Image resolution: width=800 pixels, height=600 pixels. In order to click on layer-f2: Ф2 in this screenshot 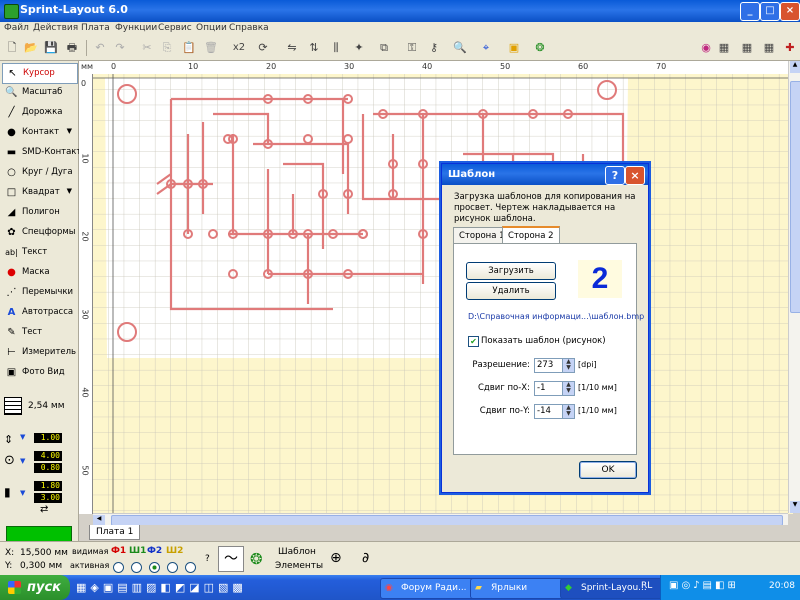, I will do `click(154, 551)`.